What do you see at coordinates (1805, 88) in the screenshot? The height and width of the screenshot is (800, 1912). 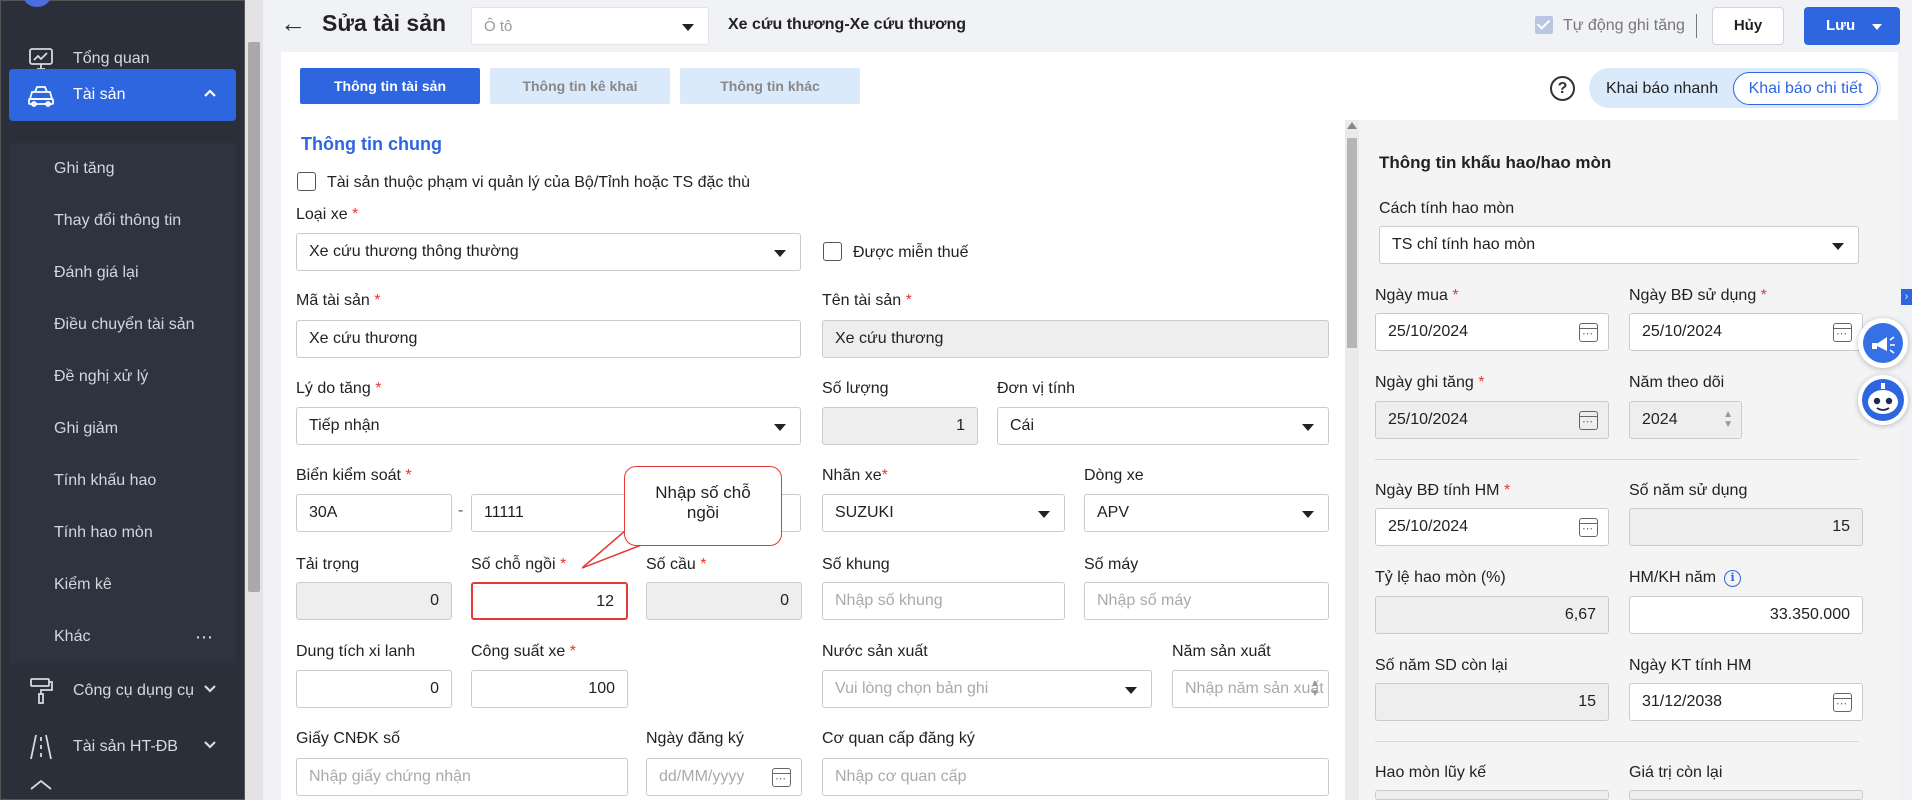 I see `detail-mode-option: Khai báo chi tiết` at bounding box center [1805, 88].